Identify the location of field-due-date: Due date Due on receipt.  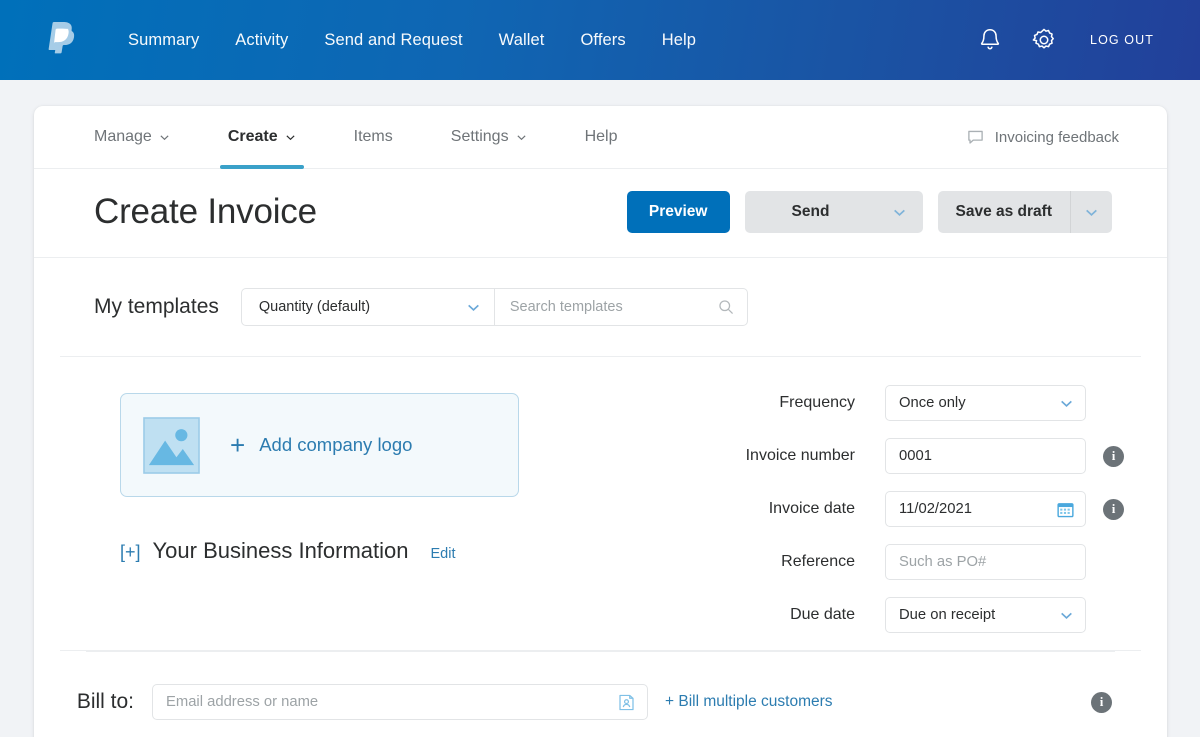
(910, 615).